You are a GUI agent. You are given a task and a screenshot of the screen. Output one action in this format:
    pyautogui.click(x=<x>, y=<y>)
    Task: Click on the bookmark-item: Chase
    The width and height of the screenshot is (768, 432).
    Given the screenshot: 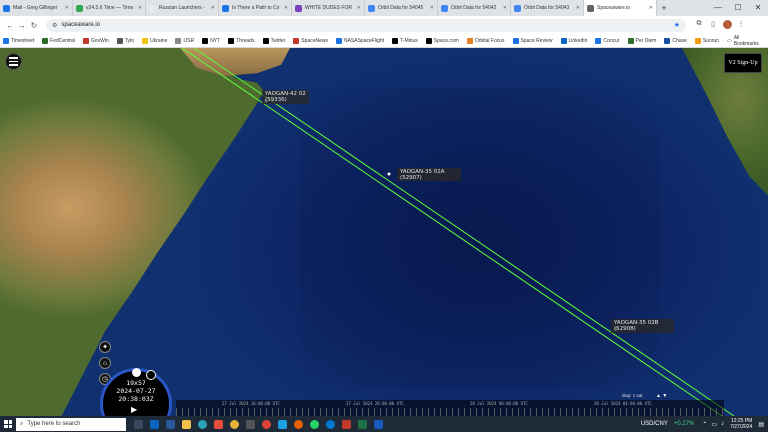 What is the action you would take?
    pyautogui.click(x=675, y=40)
    